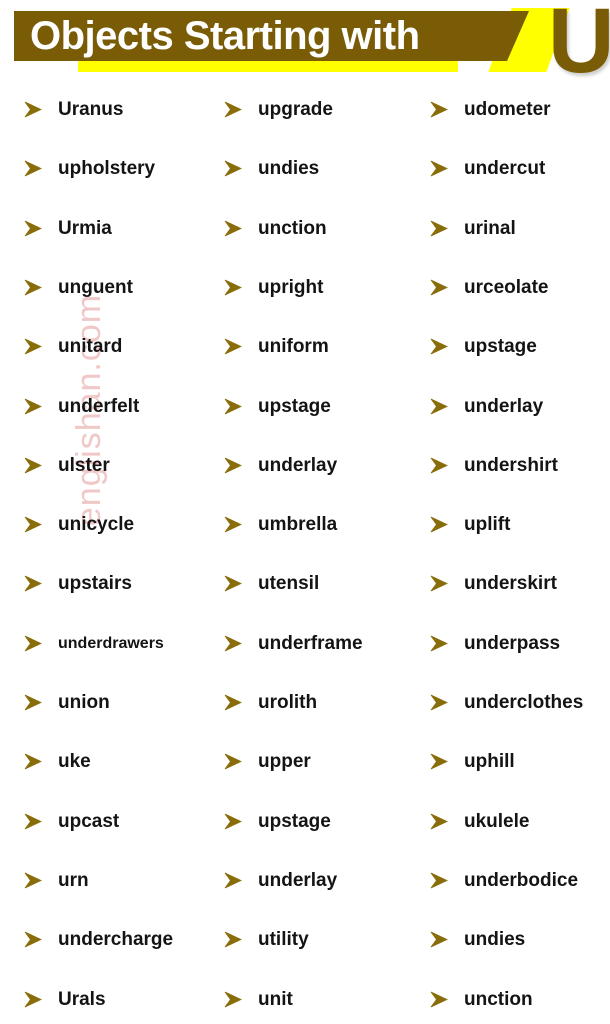  I want to click on word-list-item: undercharge, so click(122, 940).